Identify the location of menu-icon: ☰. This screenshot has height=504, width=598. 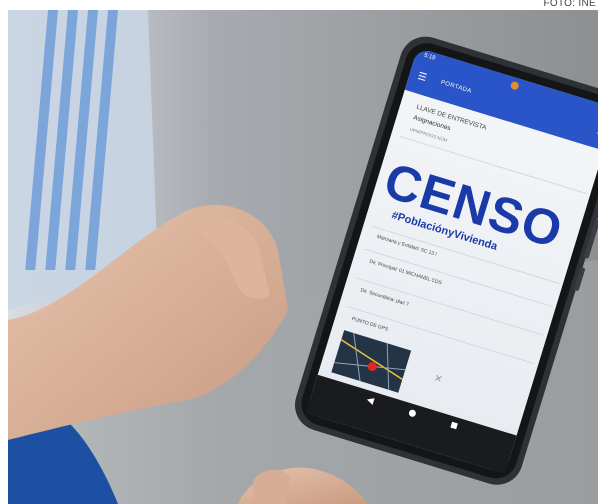
(422, 77).